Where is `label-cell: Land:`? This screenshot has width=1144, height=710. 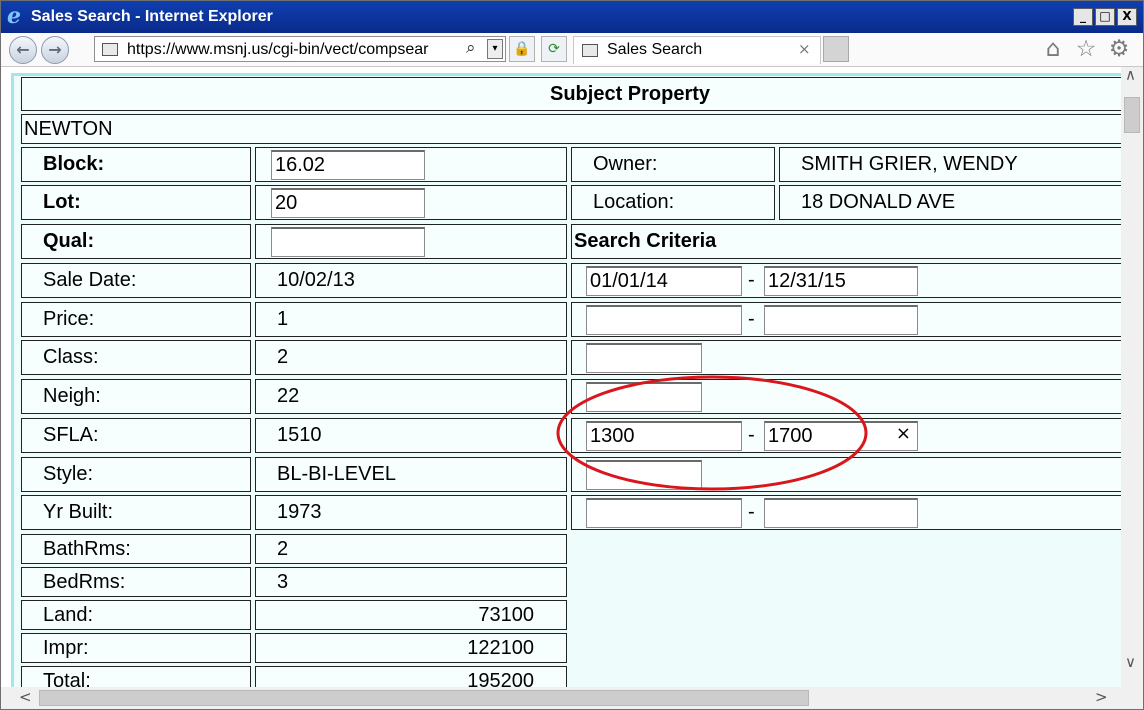
label-cell: Land: is located at coordinates (136, 615).